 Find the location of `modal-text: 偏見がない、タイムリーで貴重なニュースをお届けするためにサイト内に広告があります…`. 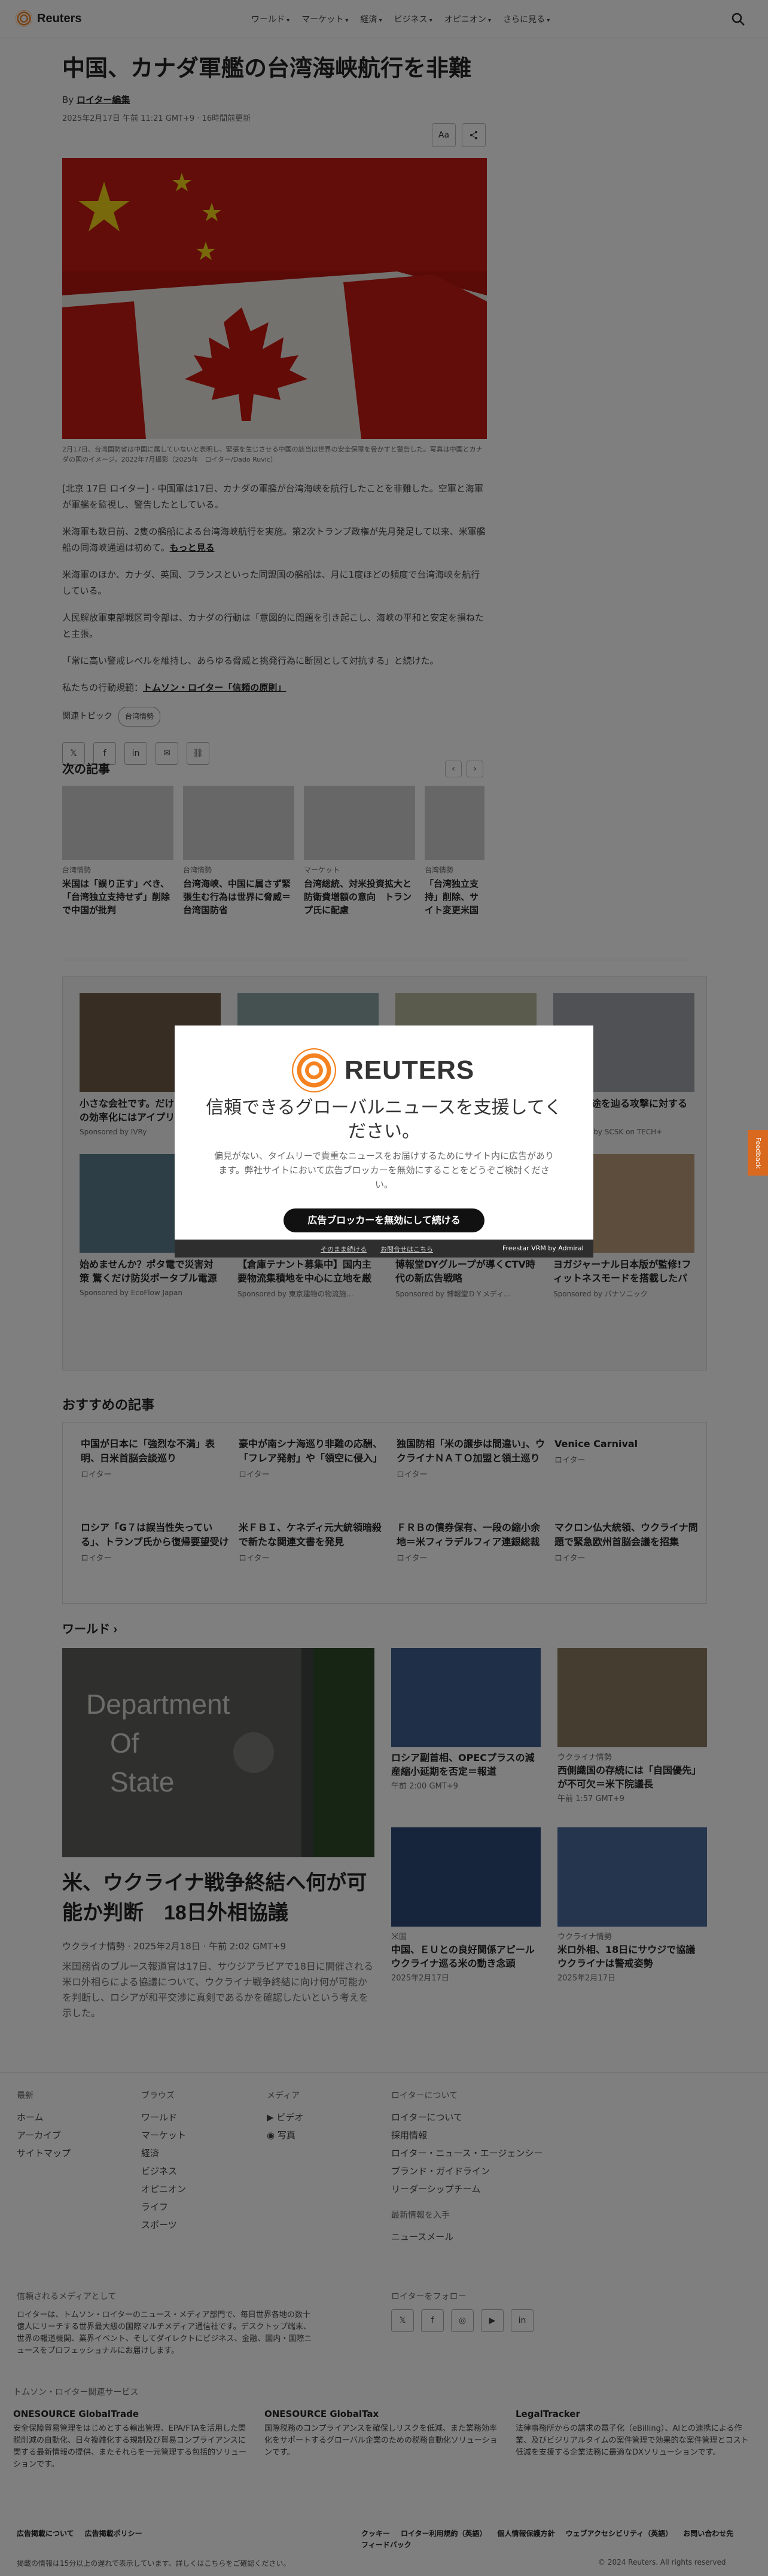

modal-text: 偏見がない、タイムリーで貴重なニュースをお届けするためにサイト内に広告があります… is located at coordinates (384, 1170).